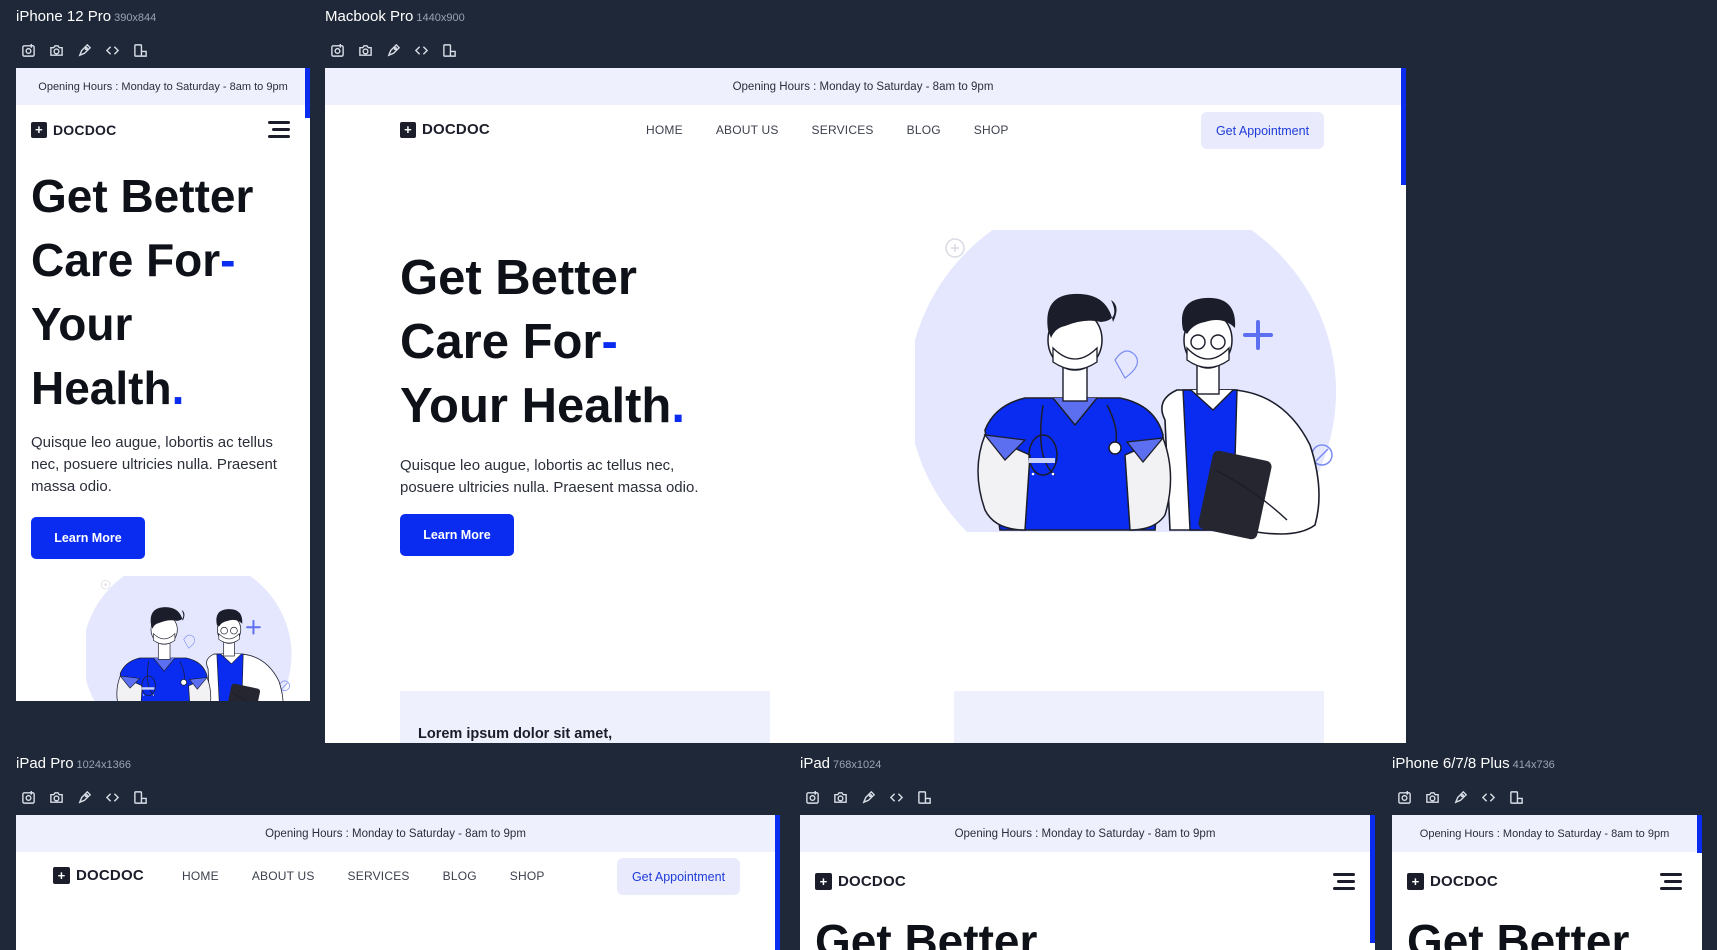 Image resolution: width=1717 pixels, height=950 pixels. I want to click on device-name: iPad Pro, so click(45, 763).